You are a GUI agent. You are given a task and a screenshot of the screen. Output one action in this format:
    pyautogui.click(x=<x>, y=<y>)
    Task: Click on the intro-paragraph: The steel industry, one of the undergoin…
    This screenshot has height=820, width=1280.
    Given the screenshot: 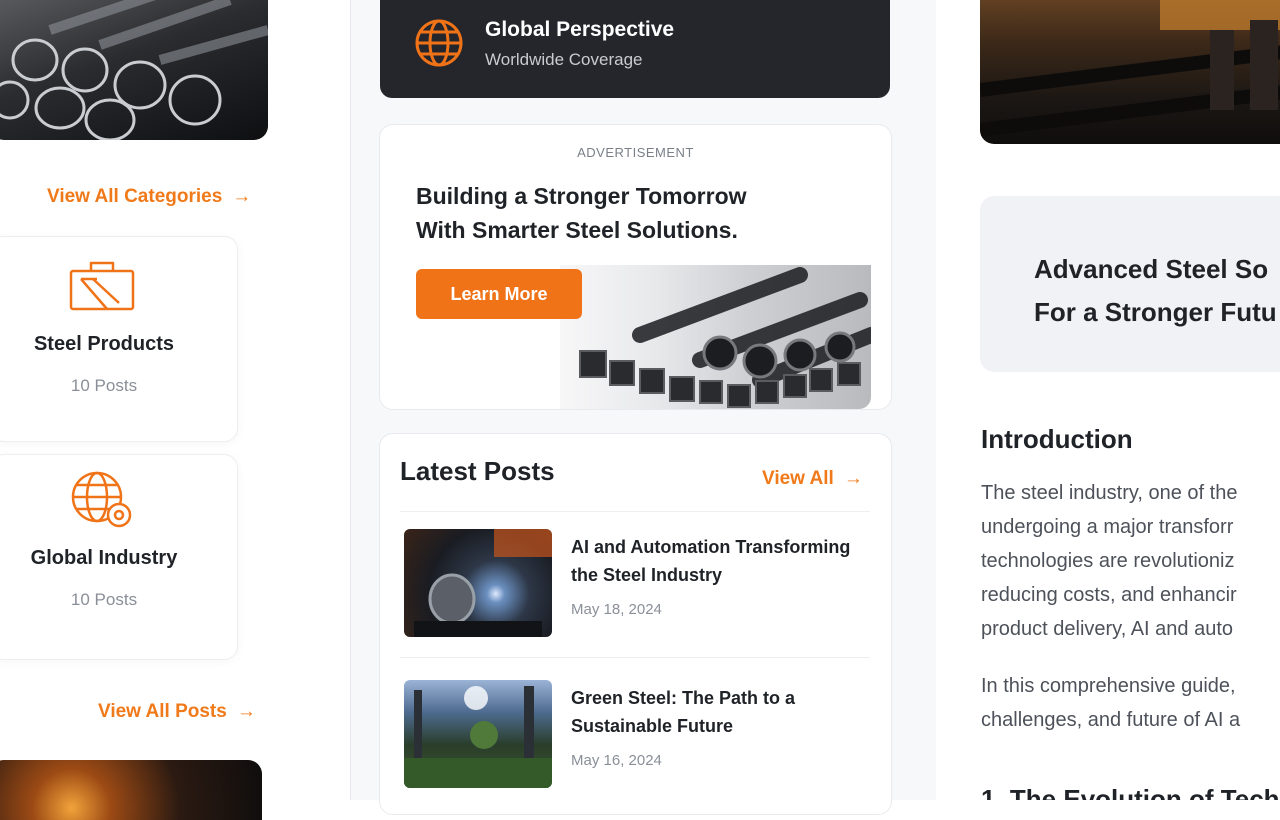 What is the action you would take?
    pyautogui.click(x=1130, y=561)
    